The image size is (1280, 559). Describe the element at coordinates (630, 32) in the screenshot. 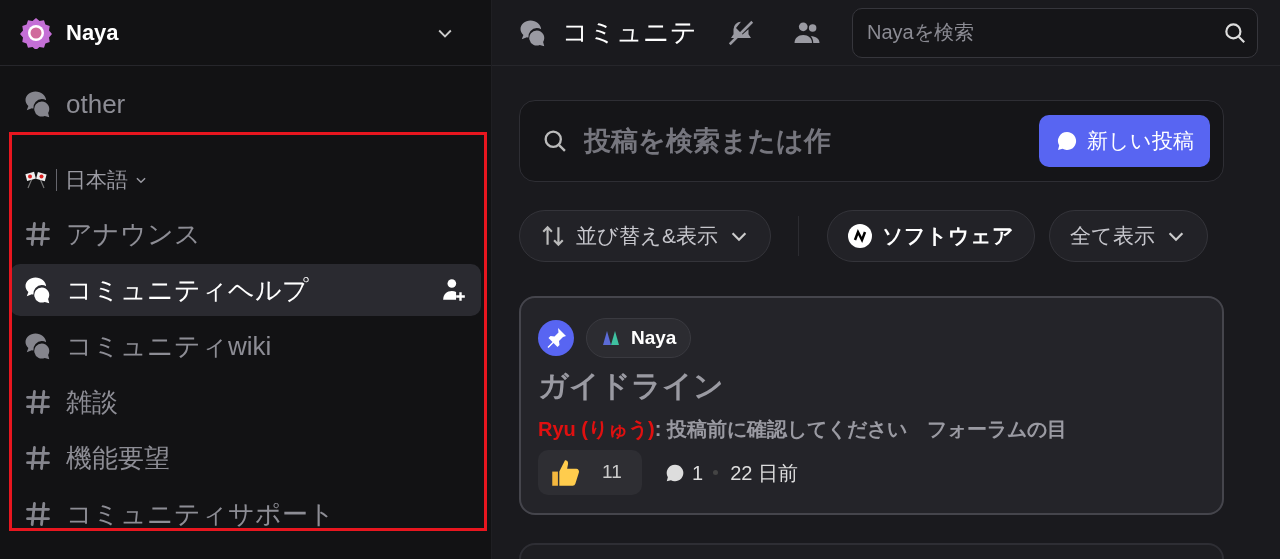

I see `channel-title: コミュニテ` at that location.